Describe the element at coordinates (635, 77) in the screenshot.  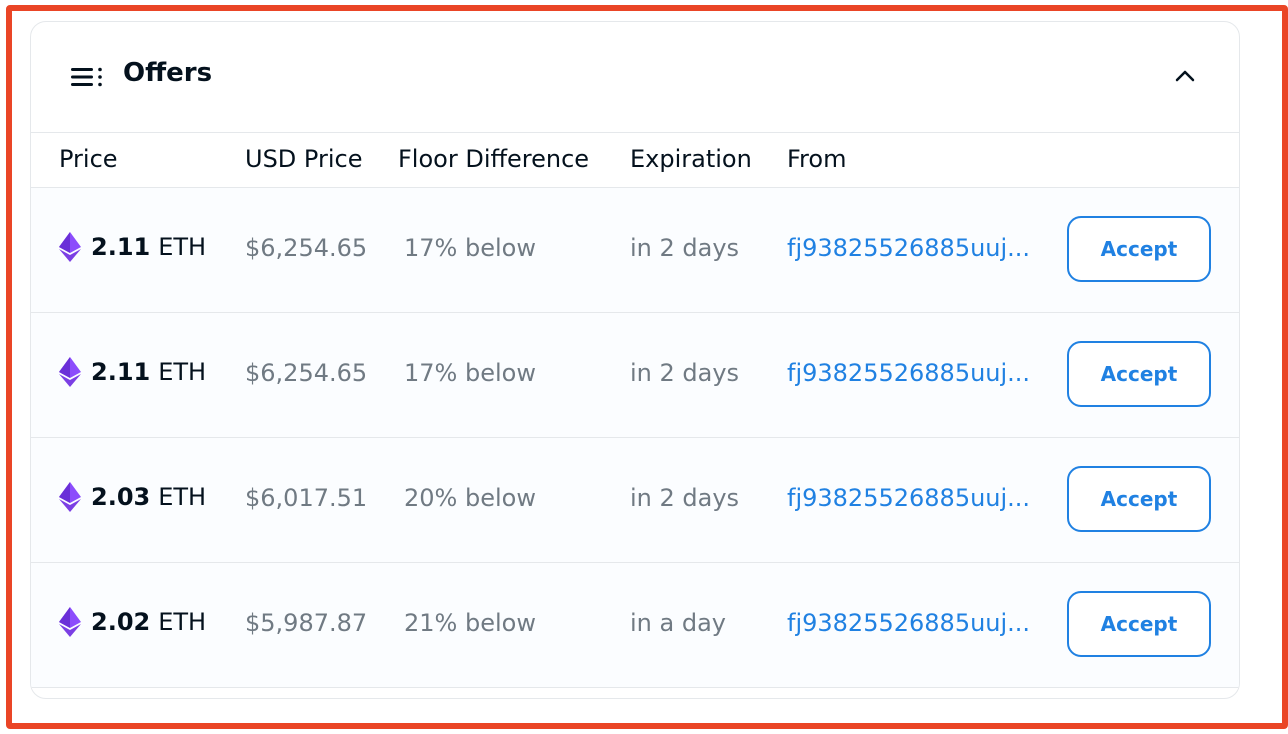
I see `offers-panel-header: Offers` at that location.